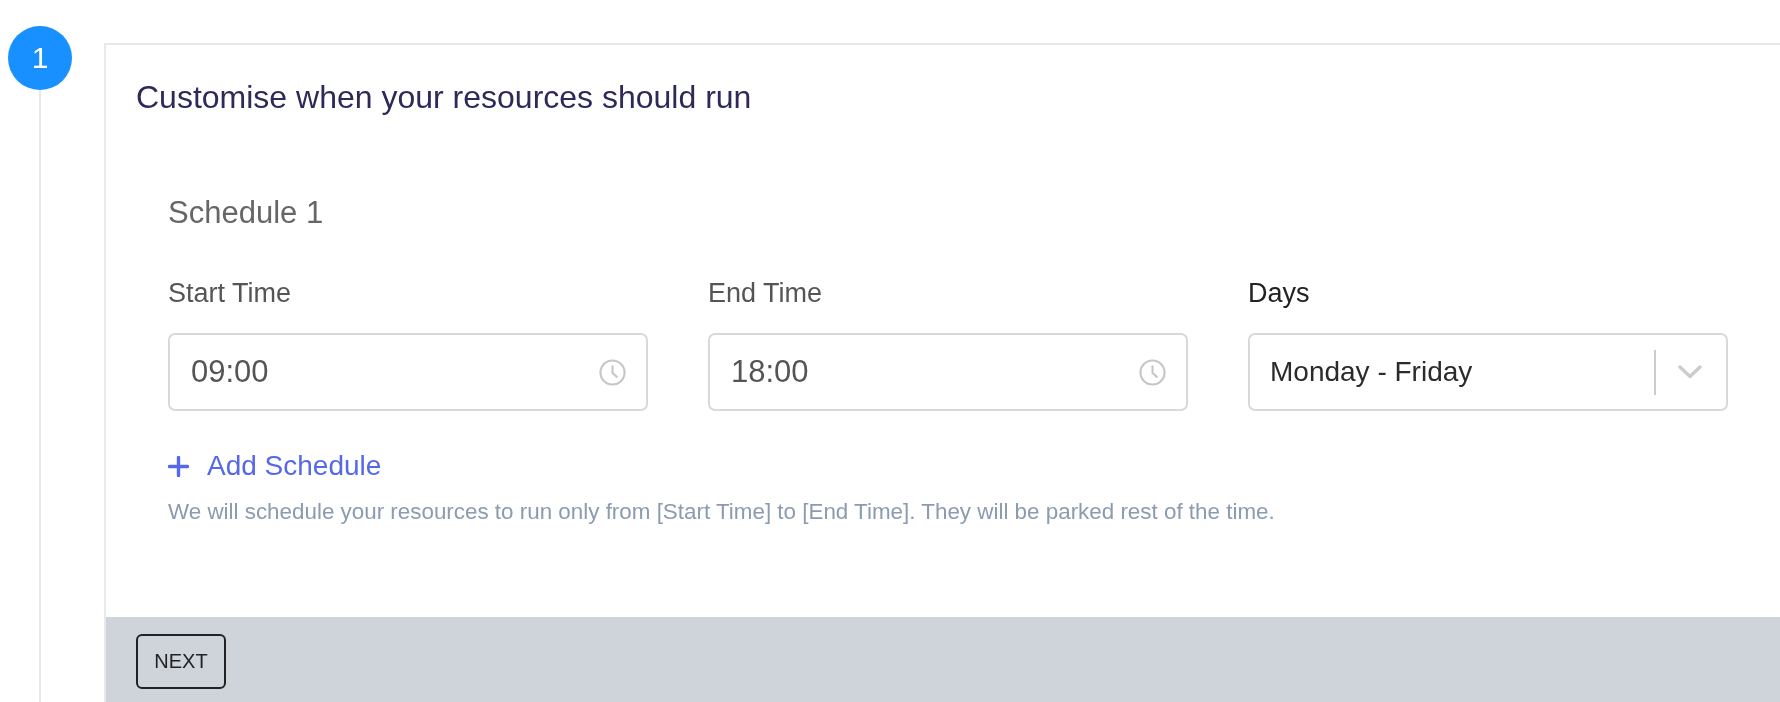  What do you see at coordinates (275, 466) in the screenshot?
I see `add-schedule-button: Add Schedule` at bounding box center [275, 466].